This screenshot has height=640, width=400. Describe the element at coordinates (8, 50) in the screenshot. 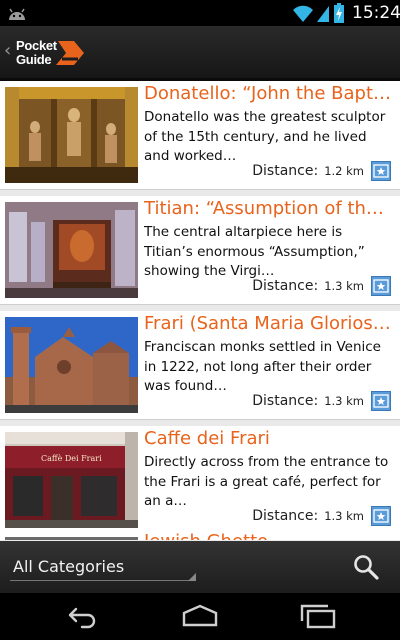

I see `chevron-left-icon: ‹` at that location.